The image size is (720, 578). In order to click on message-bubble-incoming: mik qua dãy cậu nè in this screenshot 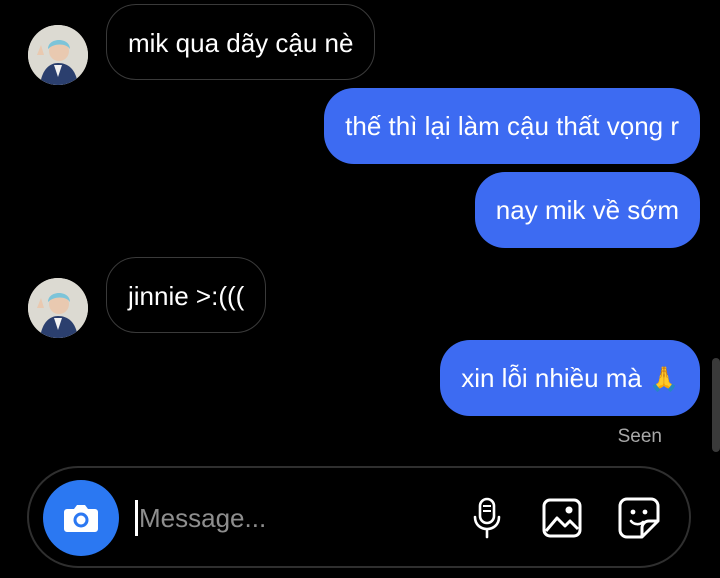, I will do `click(241, 42)`.